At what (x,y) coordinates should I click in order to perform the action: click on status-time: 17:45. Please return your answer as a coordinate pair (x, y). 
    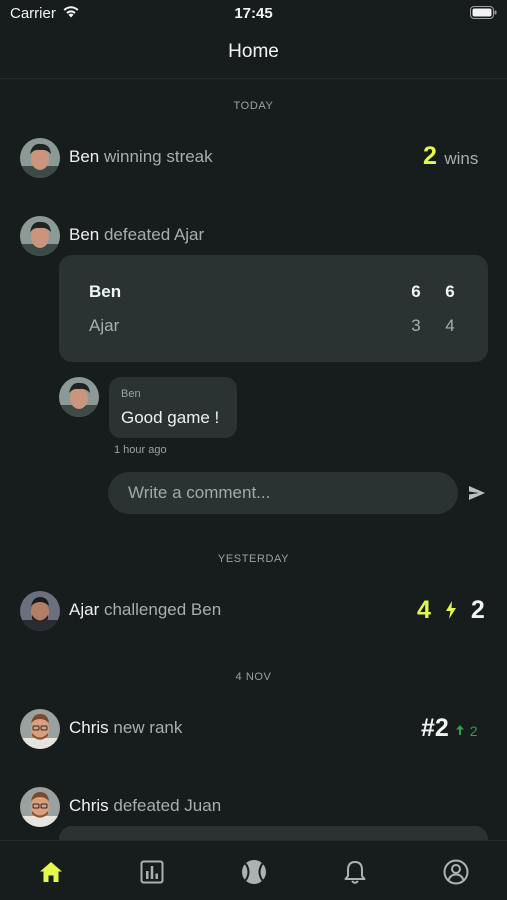
    Looking at the image, I should click on (253, 13).